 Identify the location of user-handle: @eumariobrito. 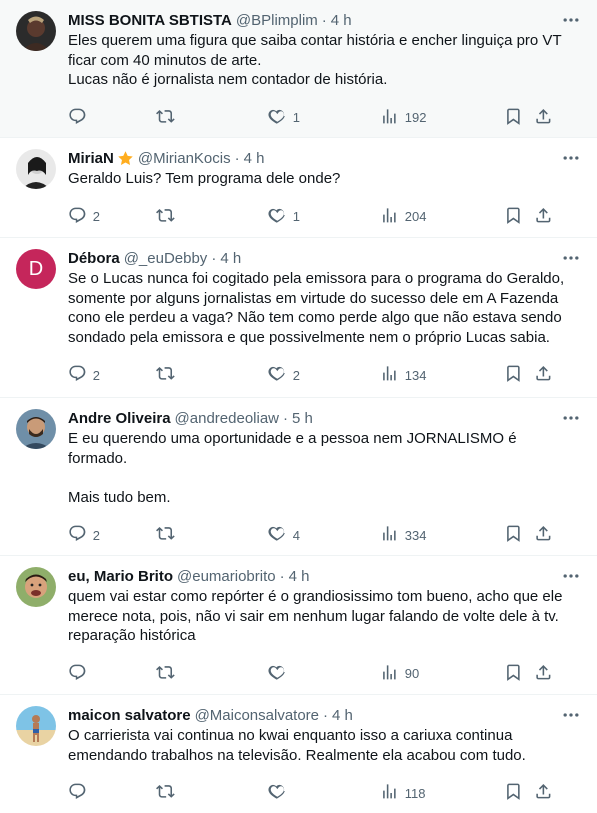
(226, 576).